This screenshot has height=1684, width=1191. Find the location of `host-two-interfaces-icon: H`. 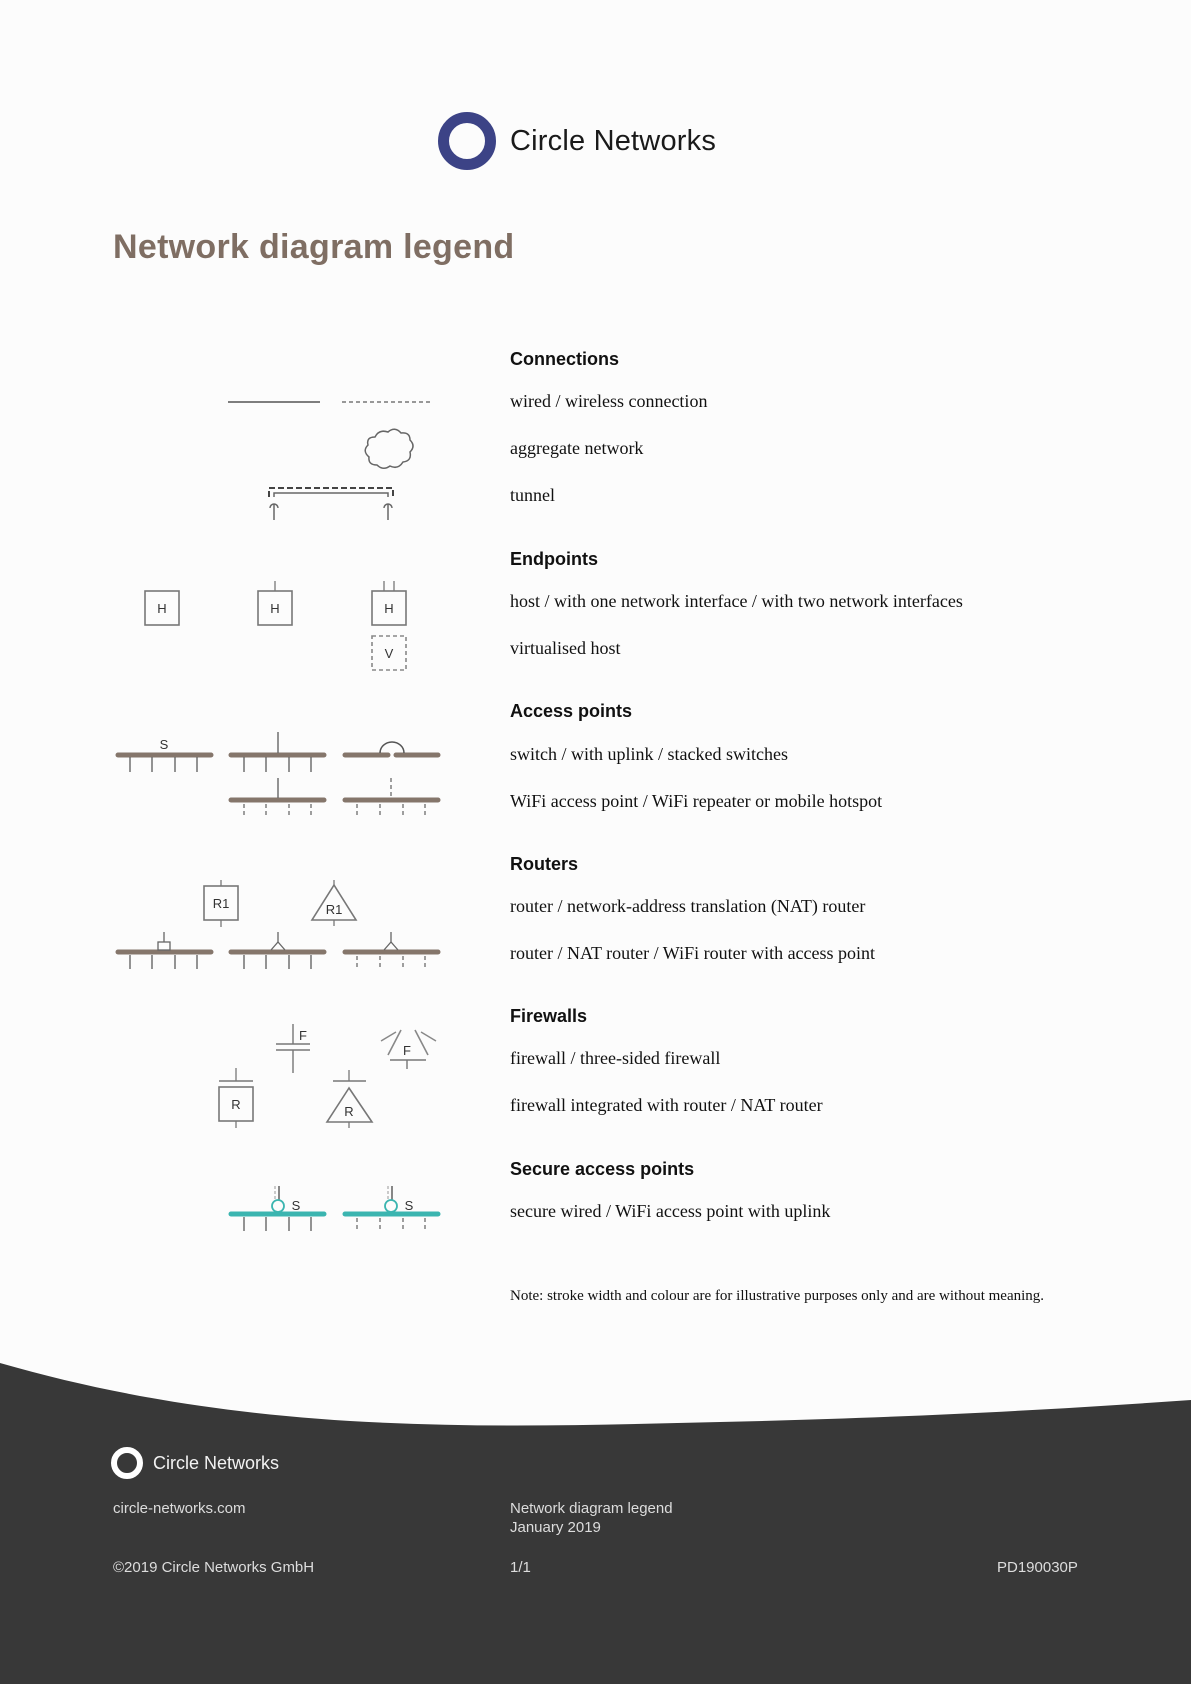

host-two-interfaces-icon: H is located at coordinates (389, 603).